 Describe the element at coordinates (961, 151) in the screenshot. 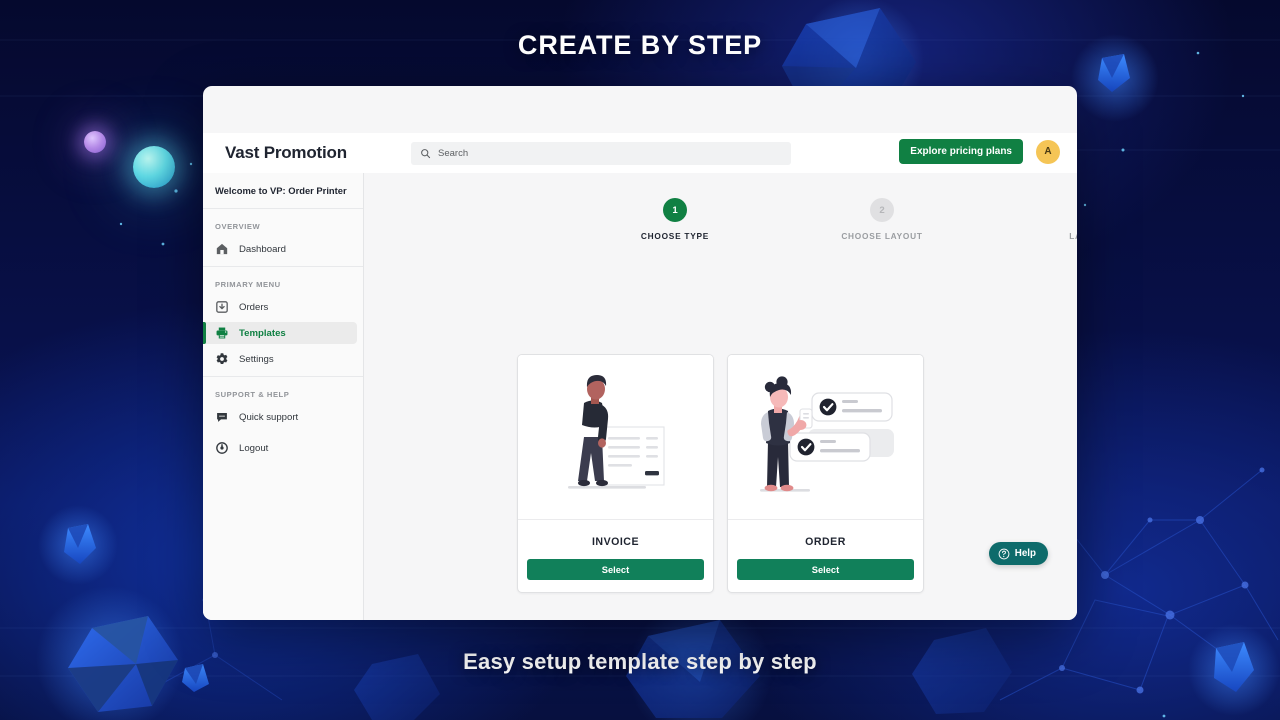

I see `explore-pricing-plans-button: Explore pricing plans` at that location.